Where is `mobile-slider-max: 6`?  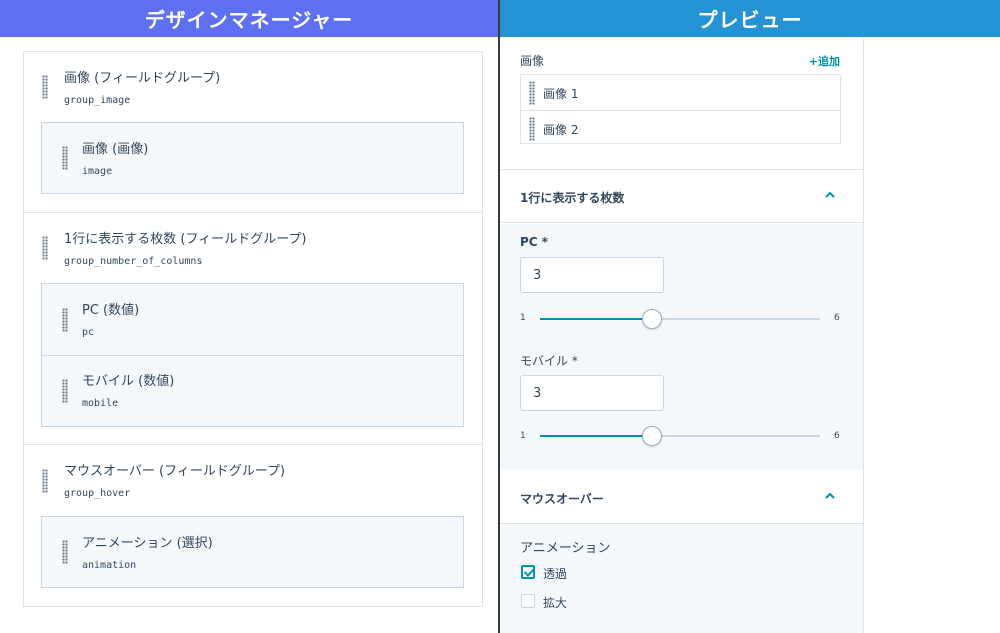 mobile-slider-max: 6 is located at coordinates (837, 436).